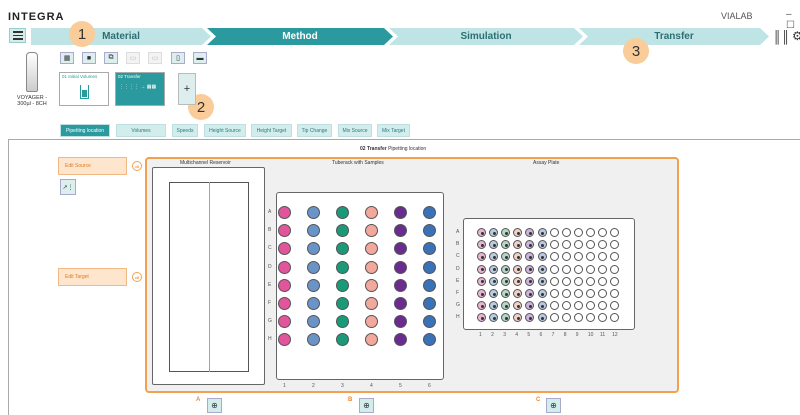  What do you see at coordinates (92, 277) in the screenshot?
I see `edit-target-button: Edit Target` at bounding box center [92, 277].